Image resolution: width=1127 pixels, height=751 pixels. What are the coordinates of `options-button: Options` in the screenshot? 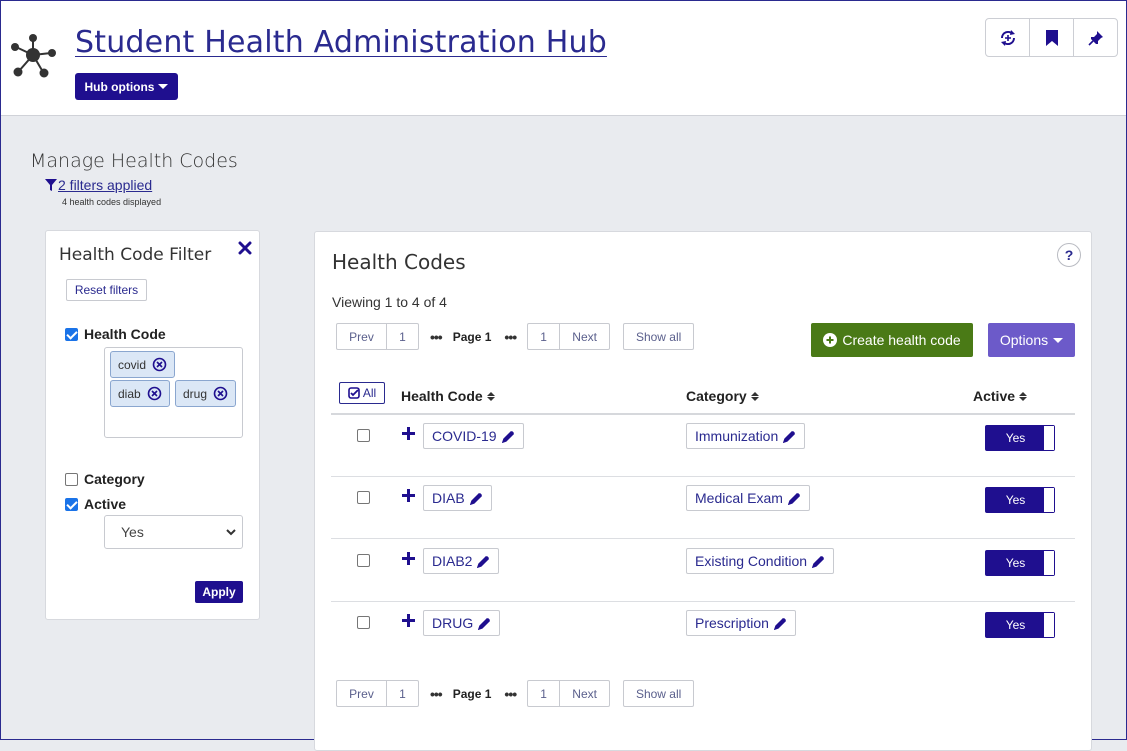 It's located at (1031, 340).